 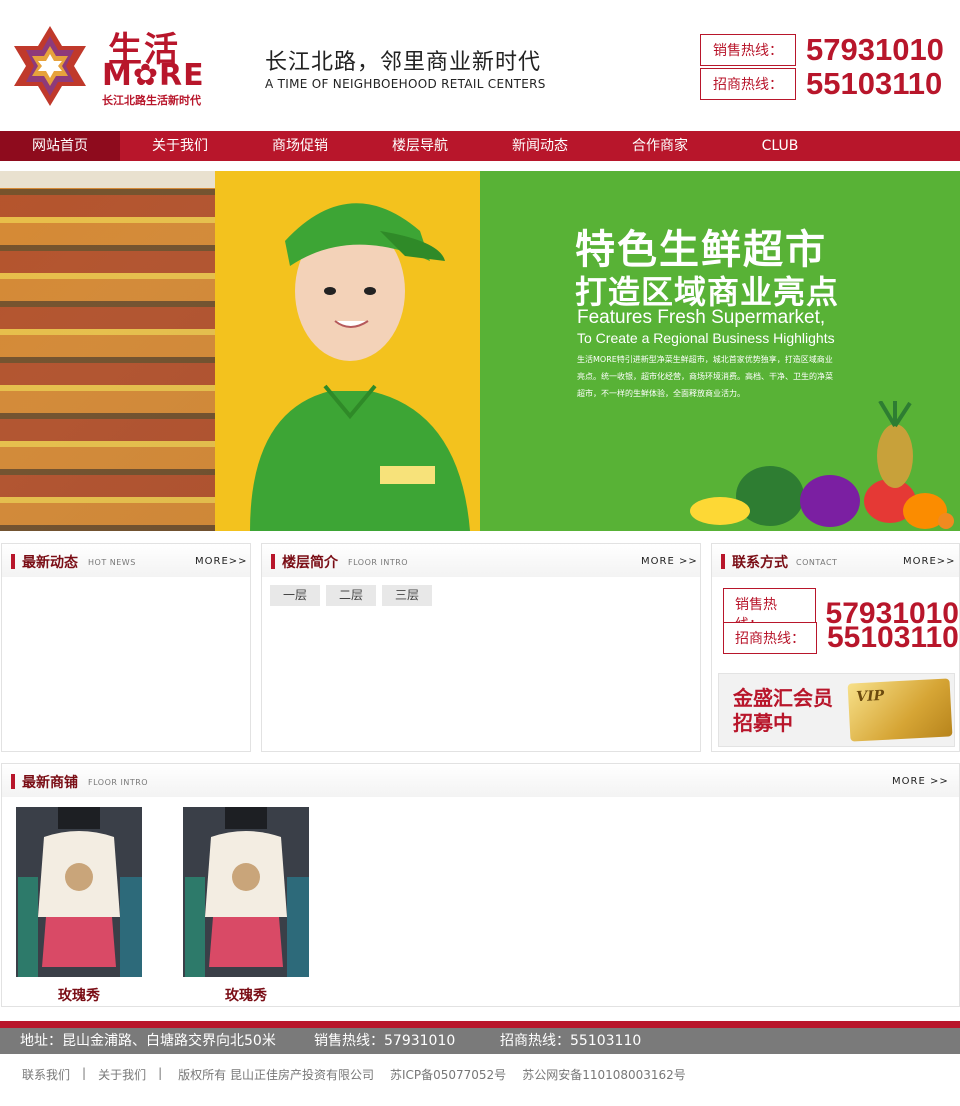 What do you see at coordinates (118, 782) in the screenshot?
I see `shops-panel-subtitle: FLOOR INTRO` at bounding box center [118, 782].